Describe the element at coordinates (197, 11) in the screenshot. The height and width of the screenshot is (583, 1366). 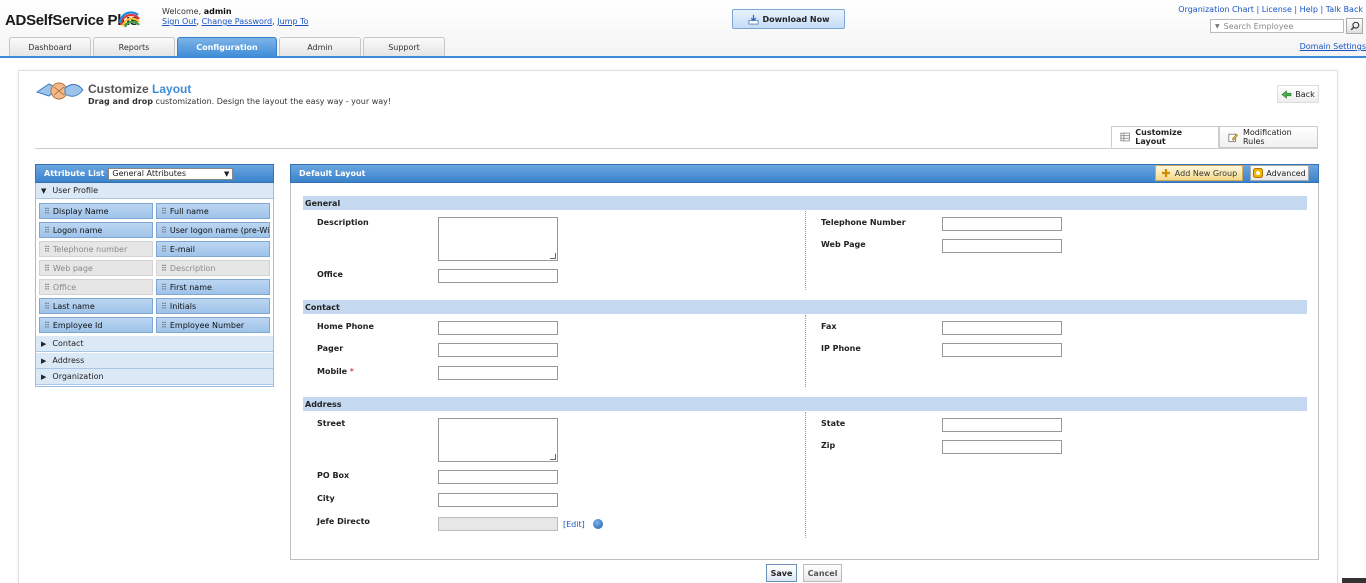
I see `welcome-text: Welcome, admin` at that location.